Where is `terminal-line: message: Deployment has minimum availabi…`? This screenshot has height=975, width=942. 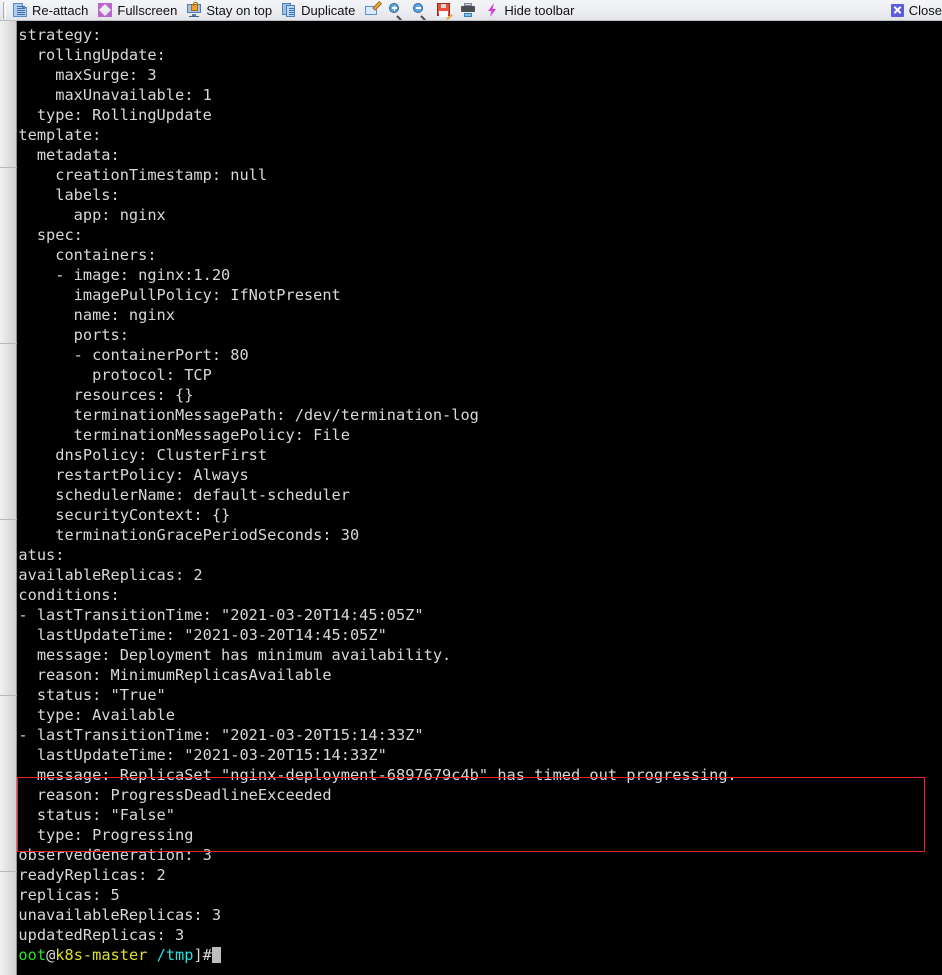 terminal-line: message: Deployment has minimum availabi… is located at coordinates (235, 655).